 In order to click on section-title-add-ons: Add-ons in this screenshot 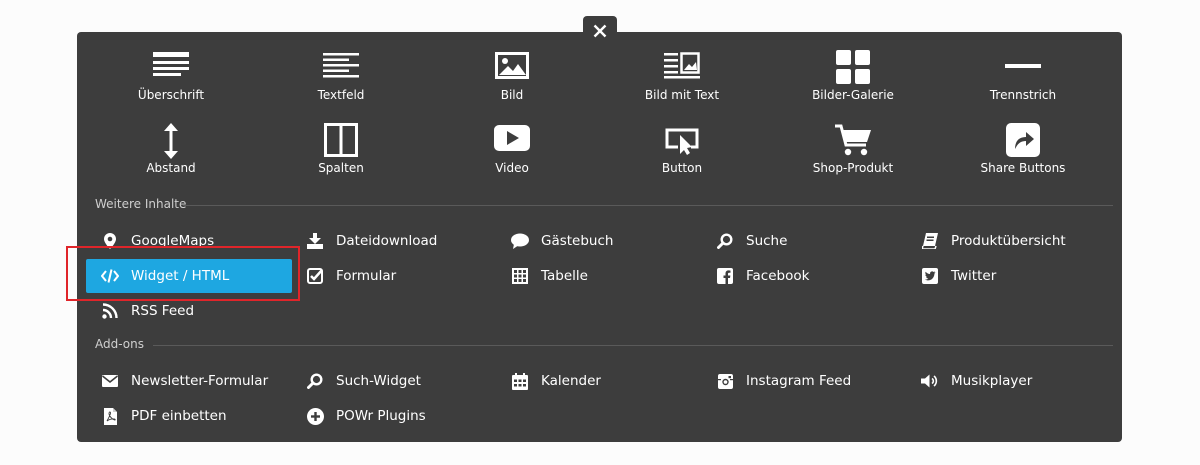, I will do `click(119, 344)`.